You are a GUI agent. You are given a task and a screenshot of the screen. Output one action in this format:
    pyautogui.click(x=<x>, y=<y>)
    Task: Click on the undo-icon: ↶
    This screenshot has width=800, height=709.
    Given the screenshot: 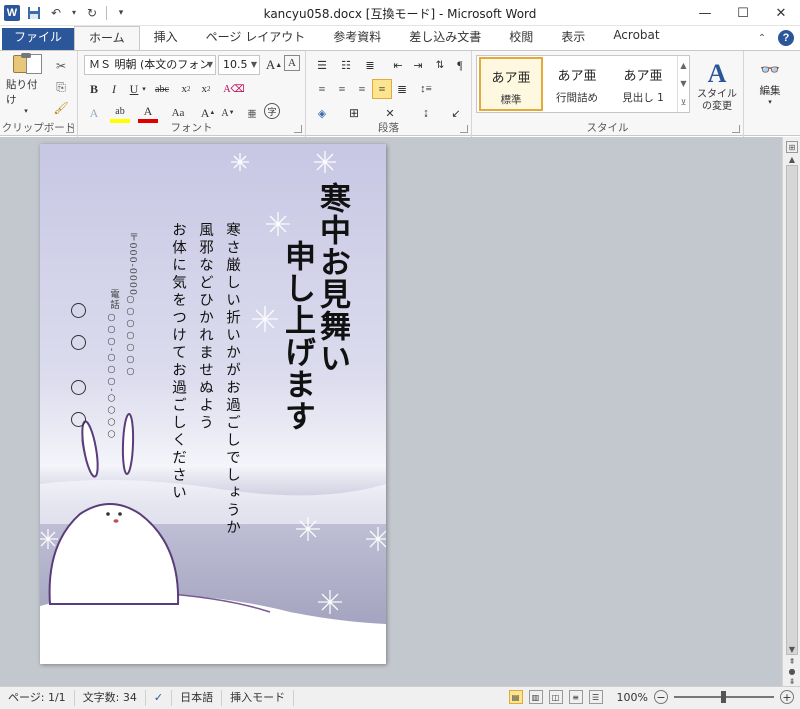 What is the action you would take?
    pyautogui.click(x=56, y=13)
    